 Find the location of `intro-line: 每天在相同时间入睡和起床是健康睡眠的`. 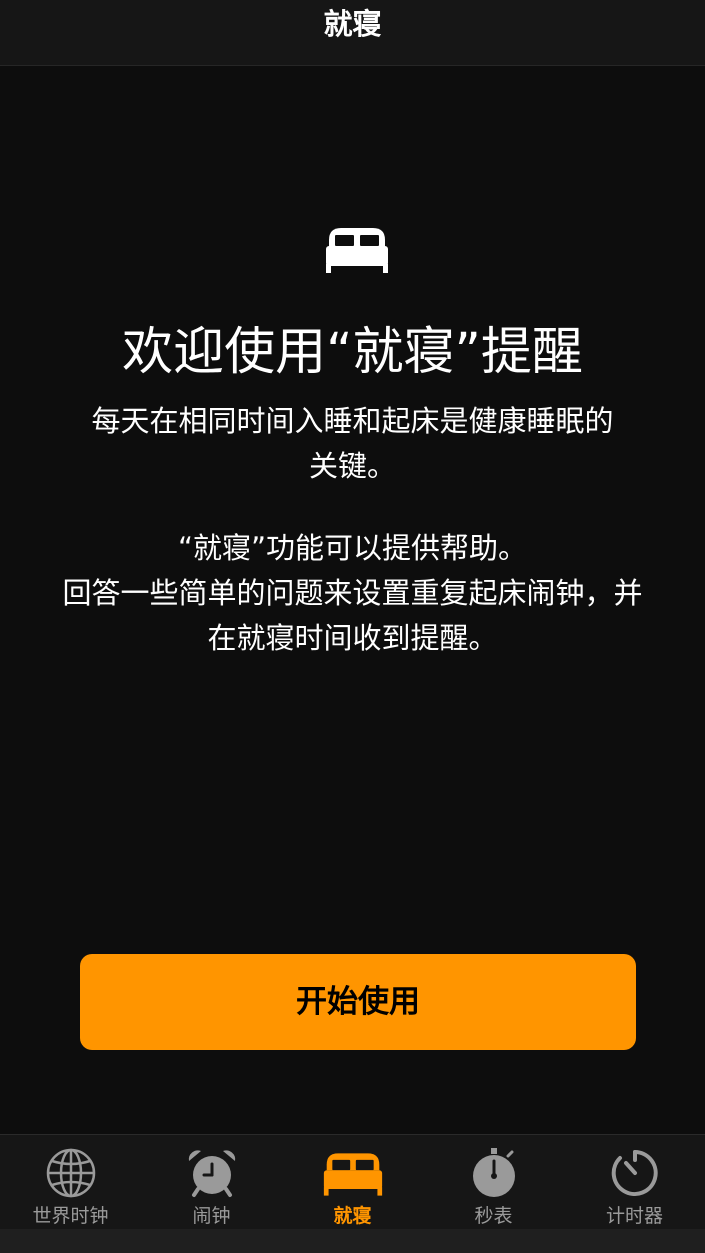

intro-line: 每天在相同时间入睡和起床是健康睡眠的 is located at coordinates (352, 421).